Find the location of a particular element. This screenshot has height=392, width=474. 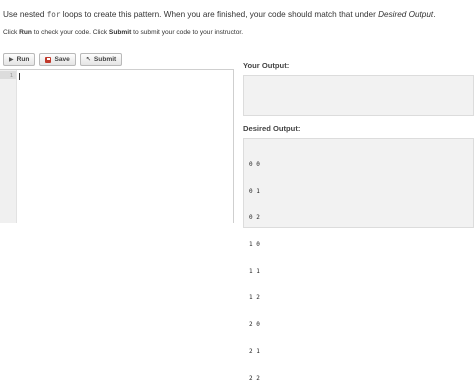

your-output-label: Your Output: is located at coordinates (266, 65).